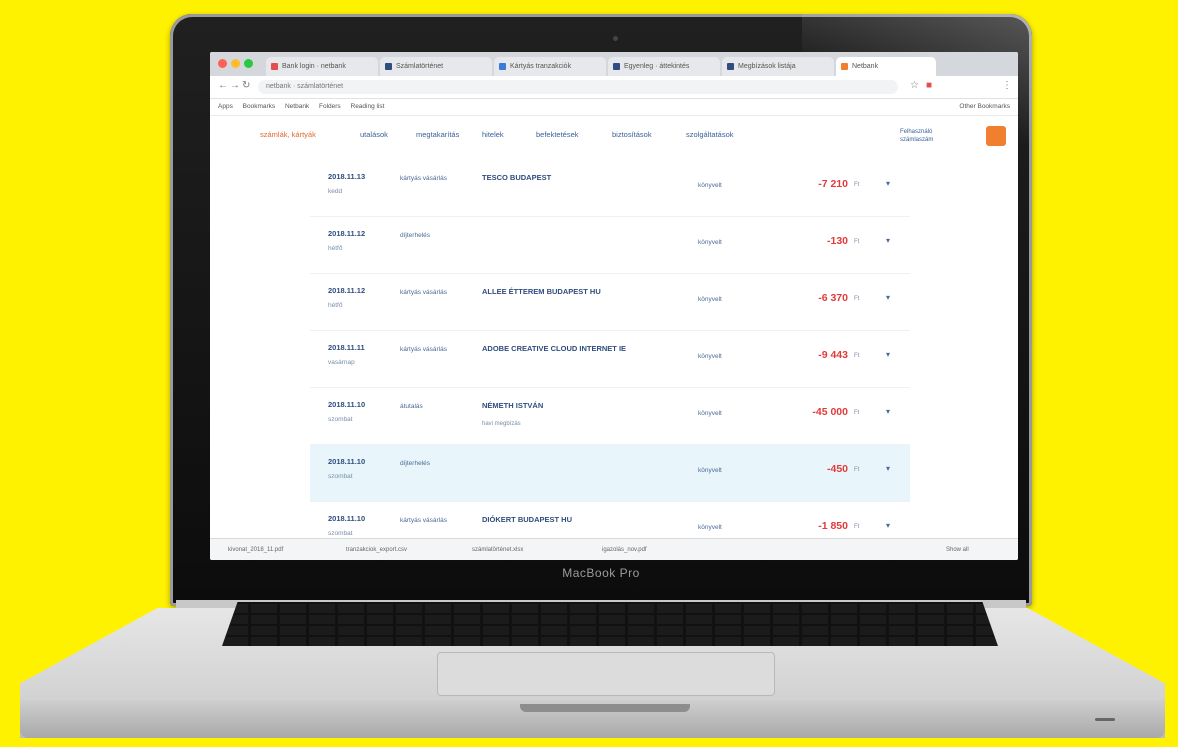 Image resolution: width=1178 pixels, height=747 pixels. What do you see at coordinates (929, 85) in the screenshot?
I see `extension-icon: ■` at bounding box center [929, 85].